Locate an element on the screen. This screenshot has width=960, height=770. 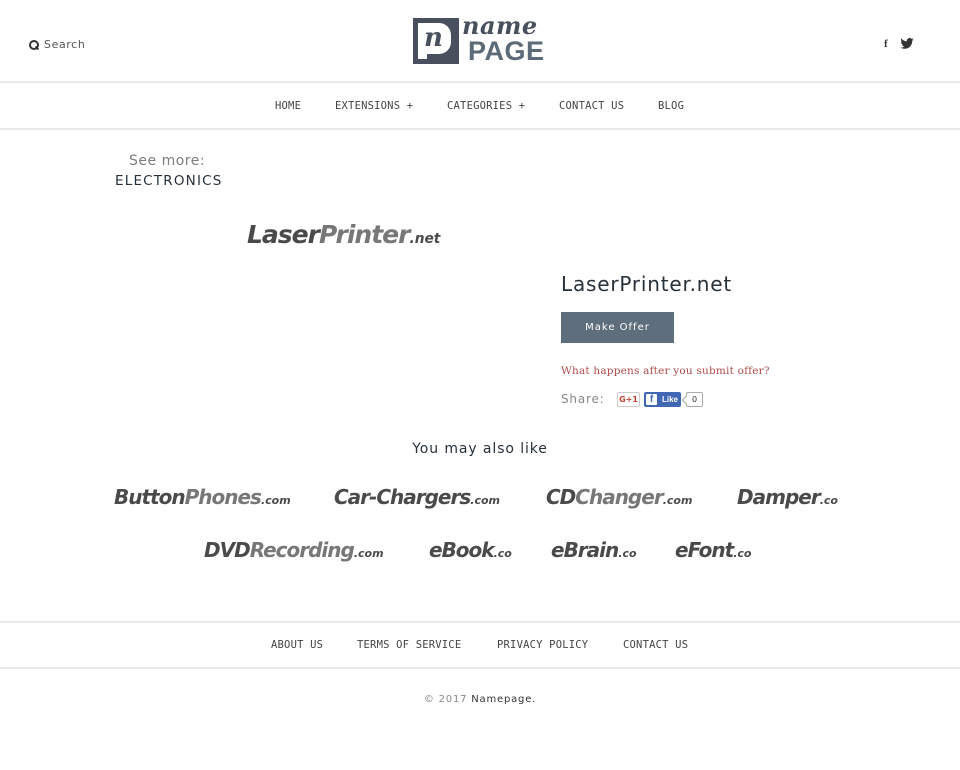
recommended-domain: eBrain.co is located at coordinates (594, 550).